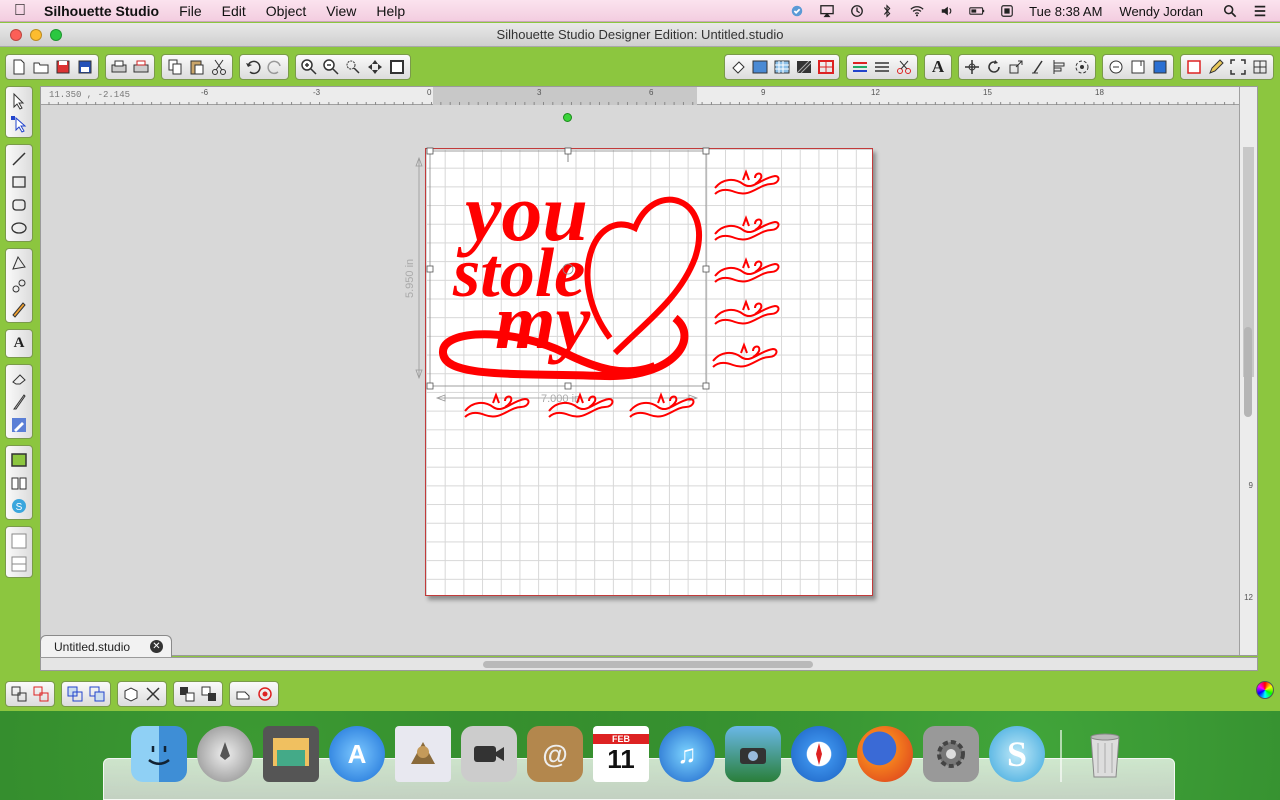 The height and width of the screenshot is (800, 1280). What do you see at coordinates (19, 694) in the screenshot?
I see `group-icon` at bounding box center [19, 694].